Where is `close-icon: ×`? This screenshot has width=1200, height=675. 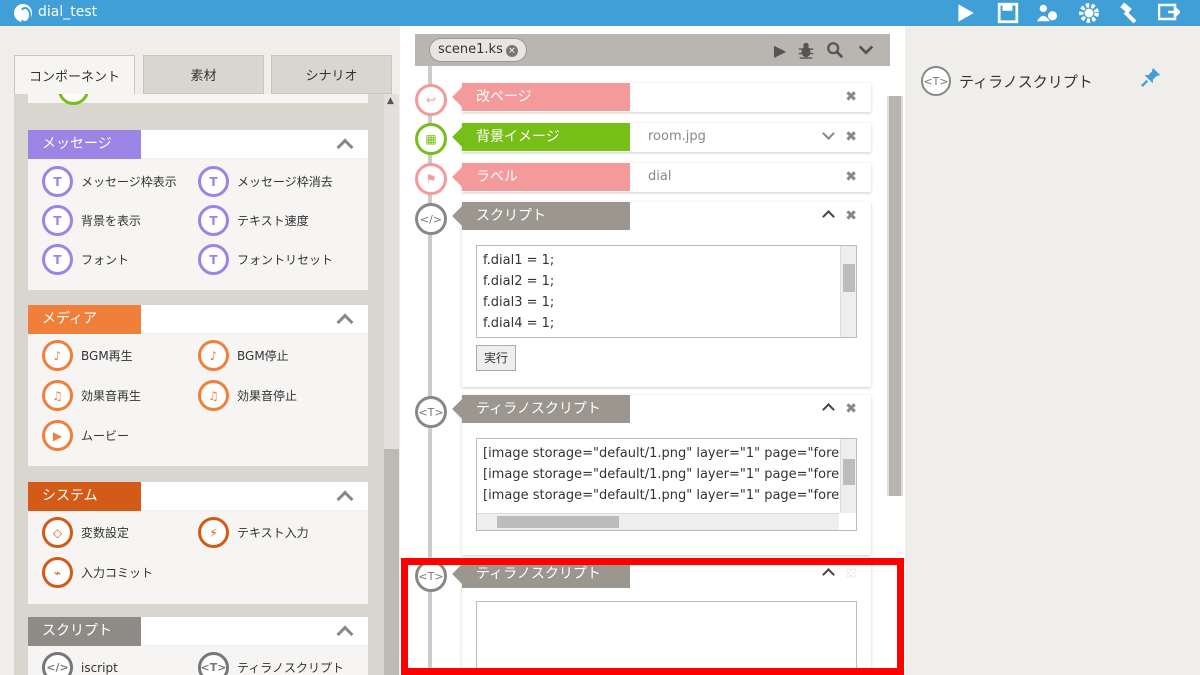
close-icon: × is located at coordinates (511, 51).